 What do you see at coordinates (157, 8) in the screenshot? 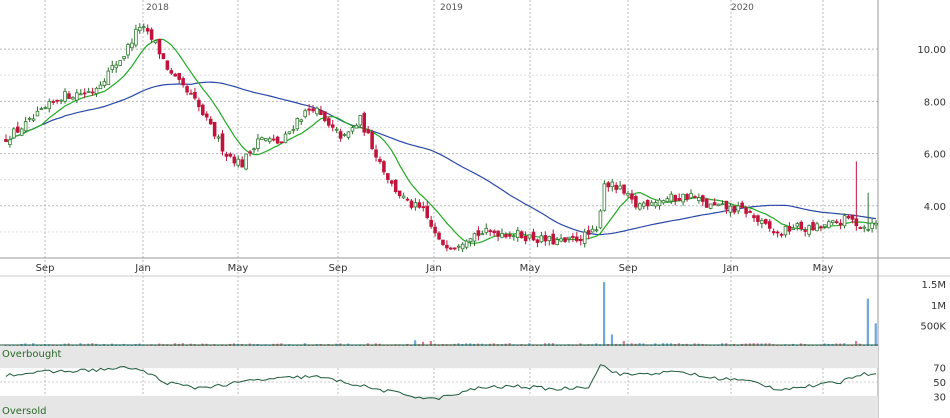
I see `year-label: 2018` at bounding box center [157, 8].